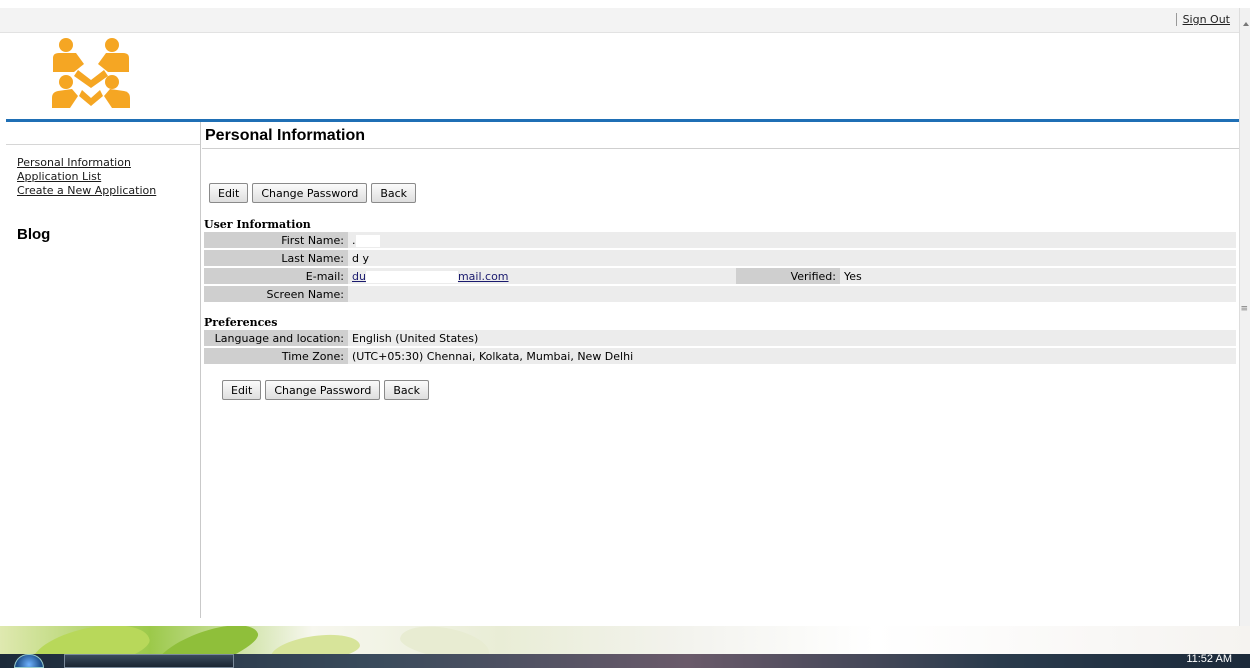  I want to click on sidebar-item-application-list: Application List, so click(107, 177).